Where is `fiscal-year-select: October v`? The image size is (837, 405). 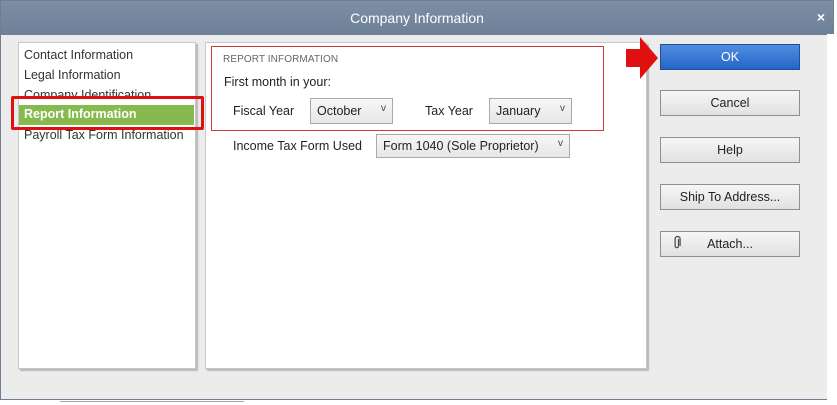
fiscal-year-select: October v is located at coordinates (351, 111).